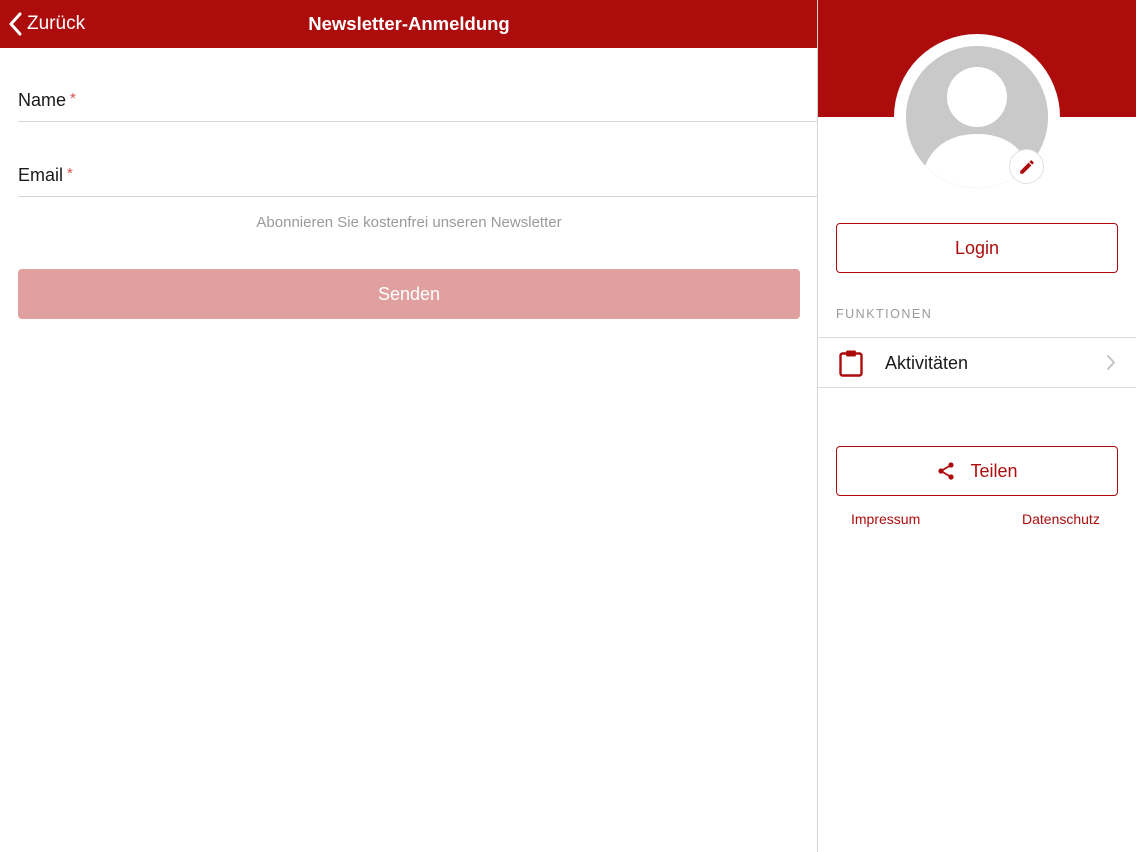  What do you see at coordinates (458, 101) in the screenshot?
I see `name-input` at bounding box center [458, 101].